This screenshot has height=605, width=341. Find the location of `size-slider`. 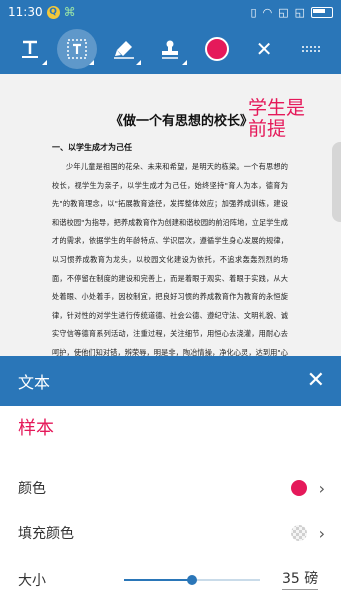

size-slider is located at coordinates (192, 580).